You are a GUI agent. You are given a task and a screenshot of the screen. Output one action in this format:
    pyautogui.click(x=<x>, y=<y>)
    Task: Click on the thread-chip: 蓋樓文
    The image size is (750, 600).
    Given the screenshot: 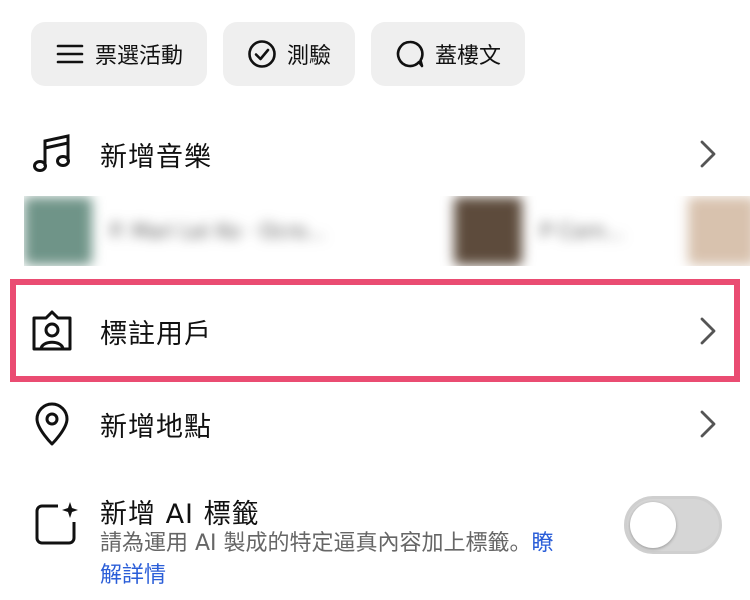 What is the action you would take?
    pyautogui.click(x=448, y=54)
    